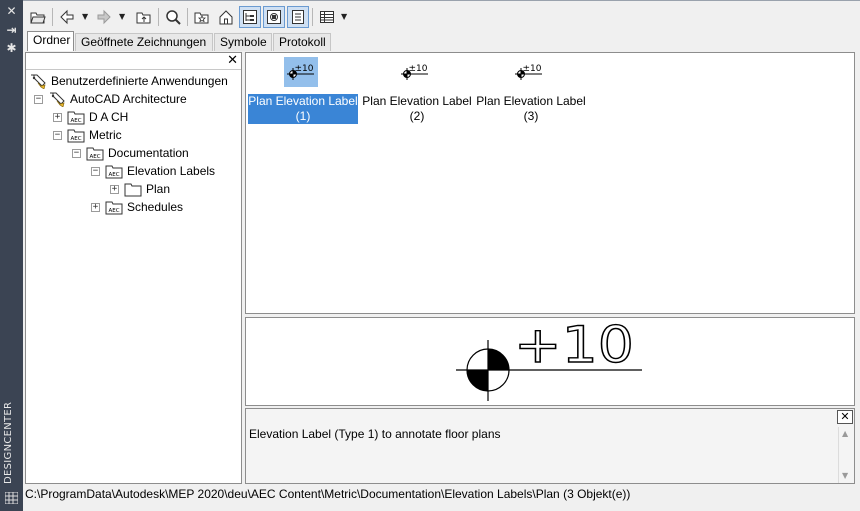 The image size is (860, 511). Describe the element at coordinates (50, 41) in the screenshot. I see `tab-ordner: Ordner` at that location.